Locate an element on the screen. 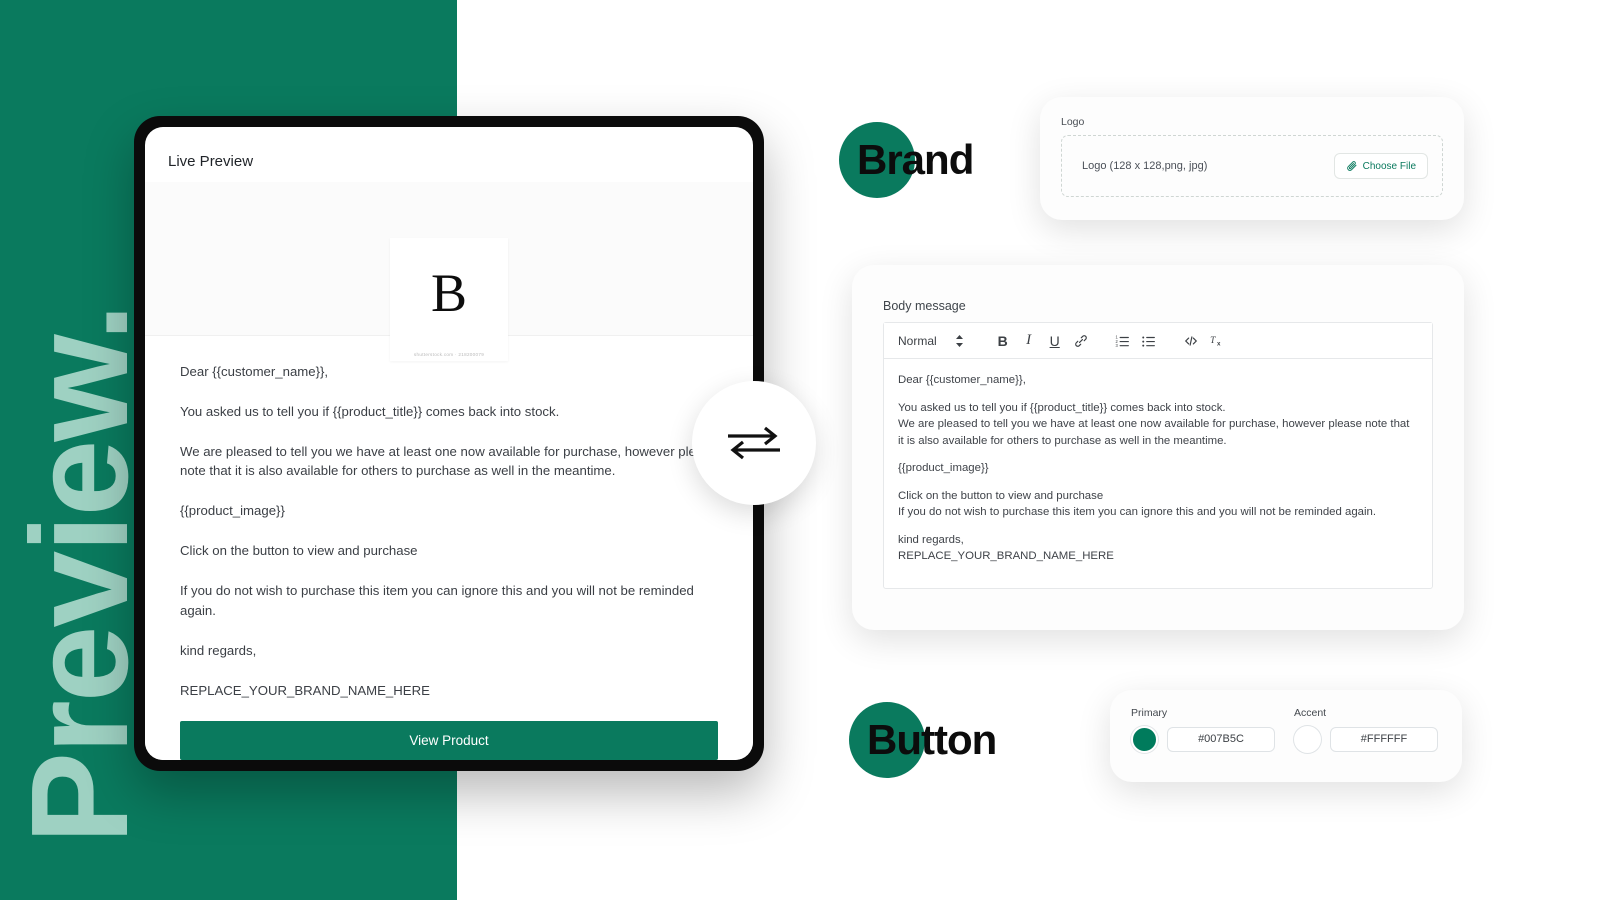 Image resolution: width=1600 pixels, height=900 pixels. brand-section-chip: Brand is located at coordinates (906, 160).